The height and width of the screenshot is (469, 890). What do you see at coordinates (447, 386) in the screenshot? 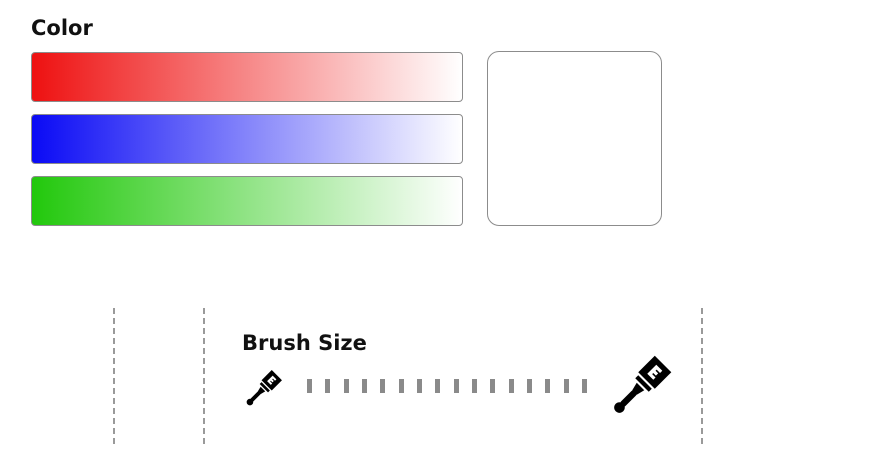
I see `brush-size-slider` at bounding box center [447, 386].